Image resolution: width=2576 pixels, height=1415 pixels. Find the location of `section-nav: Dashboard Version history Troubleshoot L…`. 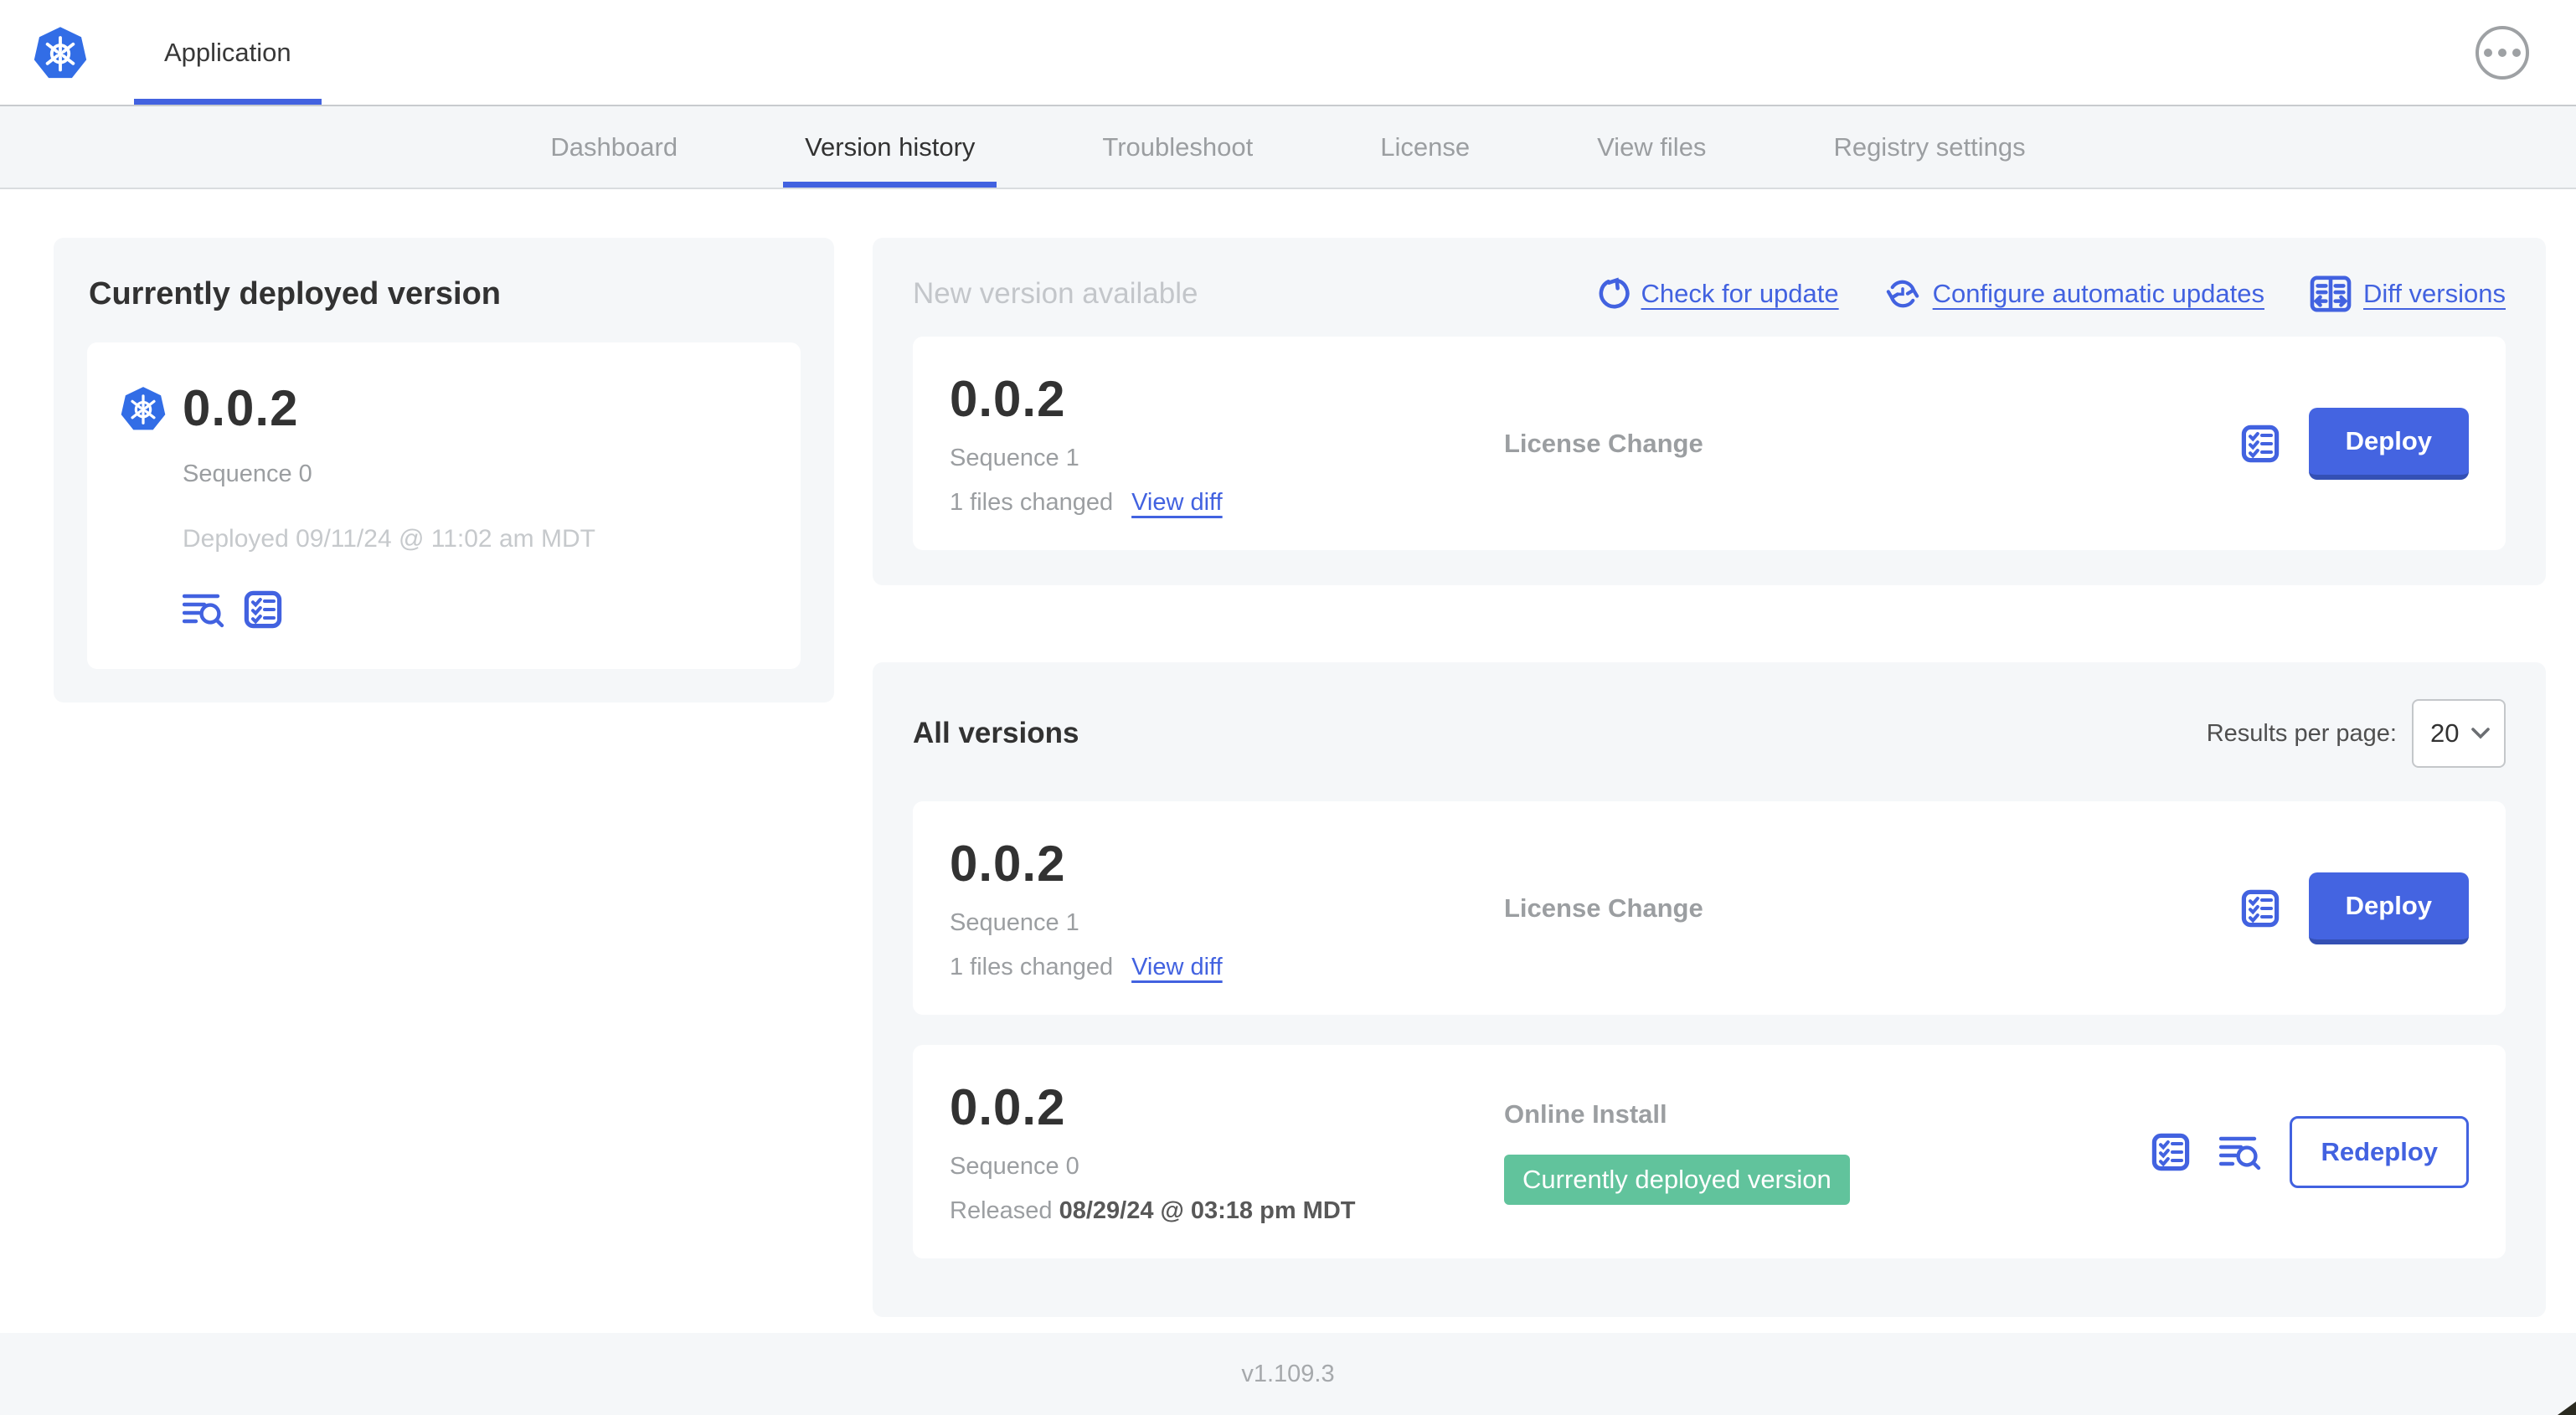

section-nav: Dashboard Version history Troubleshoot L… is located at coordinates (1288, 147).